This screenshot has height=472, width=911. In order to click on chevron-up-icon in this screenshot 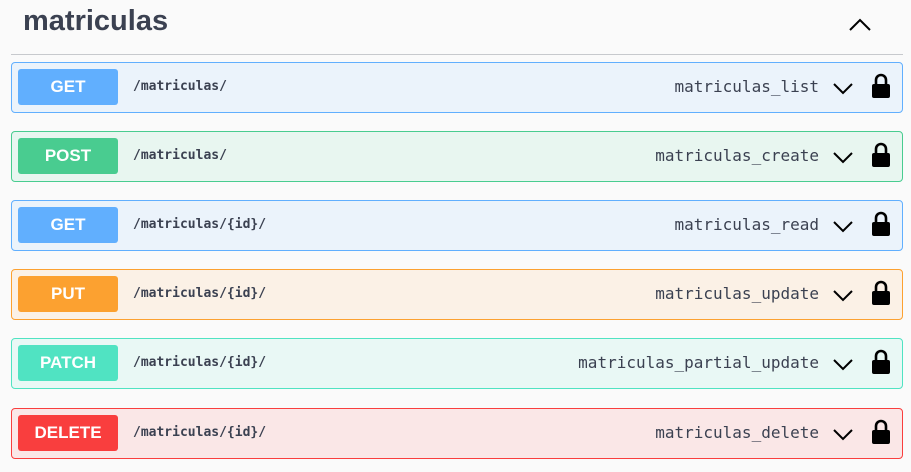, I will do `click(860, 25)`.